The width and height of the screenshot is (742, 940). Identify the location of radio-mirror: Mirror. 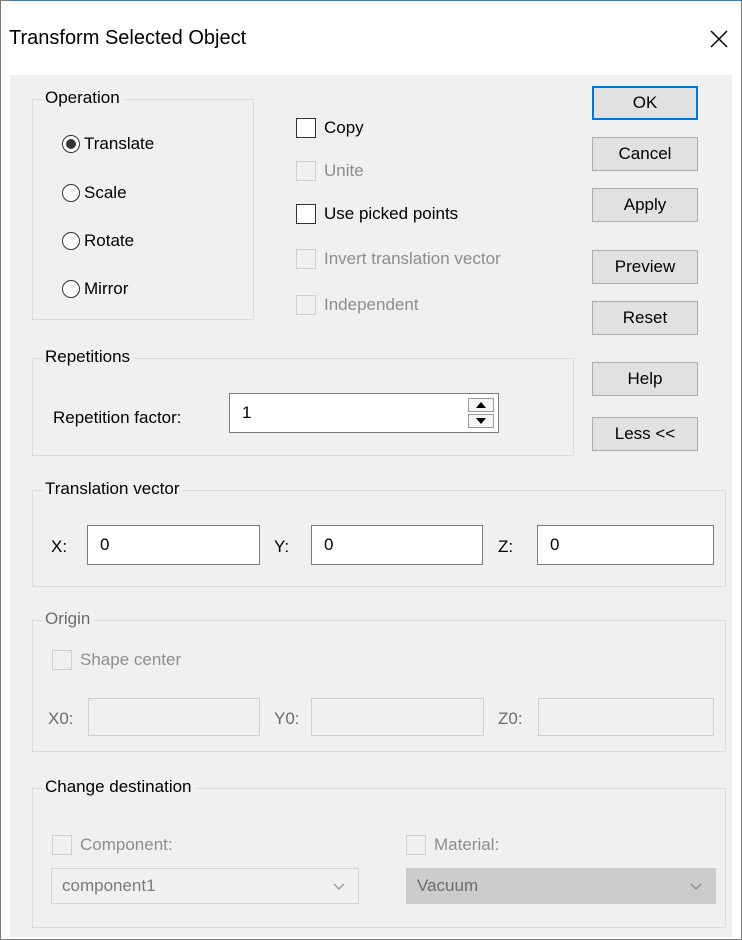
(95, 289).